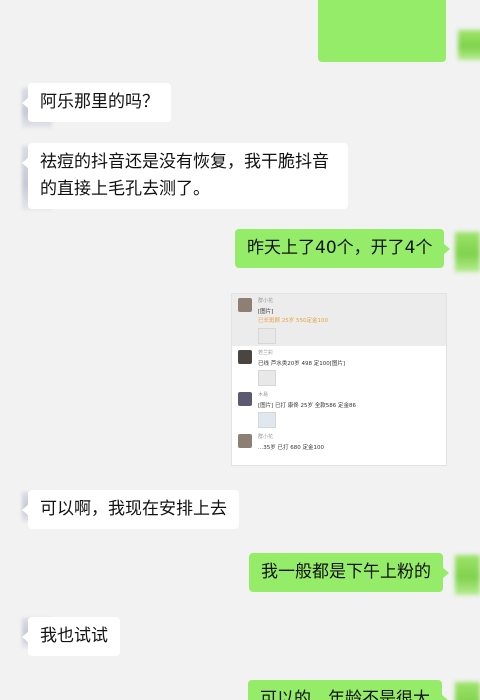 The width and height of the screenshot is (480, 700). What do you see at coordinates (343, 248) in the screenshot?
I see `message-bubble-outgoing: 昨天上了40个，开了4个` at bounding box center [343, 248].